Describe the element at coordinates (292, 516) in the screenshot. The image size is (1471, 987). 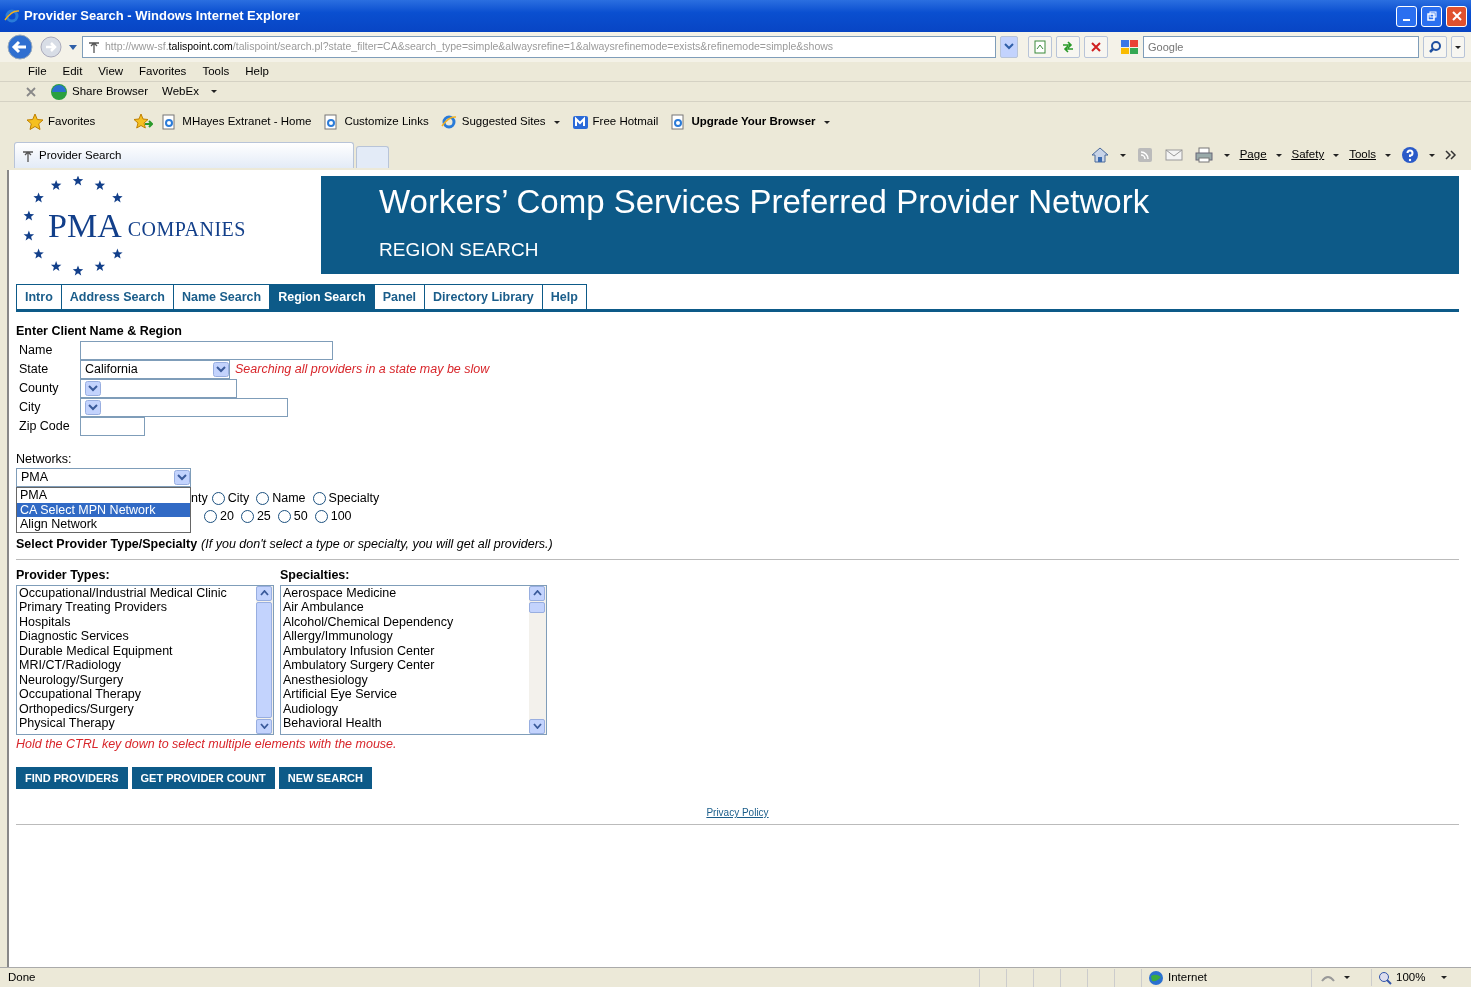
I see `radio-option: 50` at that location.